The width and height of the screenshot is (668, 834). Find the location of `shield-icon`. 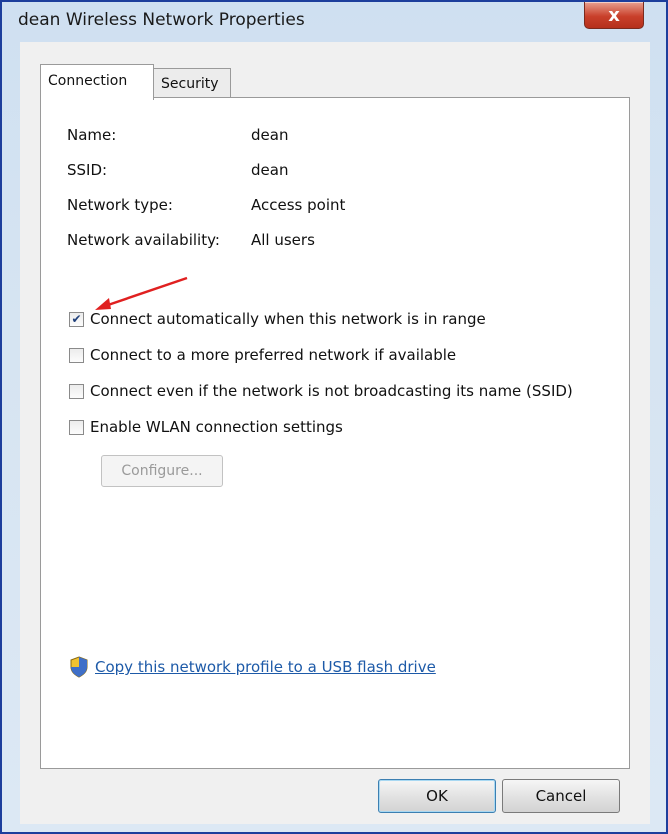

shield-icon is located at coordinates (79, 667).